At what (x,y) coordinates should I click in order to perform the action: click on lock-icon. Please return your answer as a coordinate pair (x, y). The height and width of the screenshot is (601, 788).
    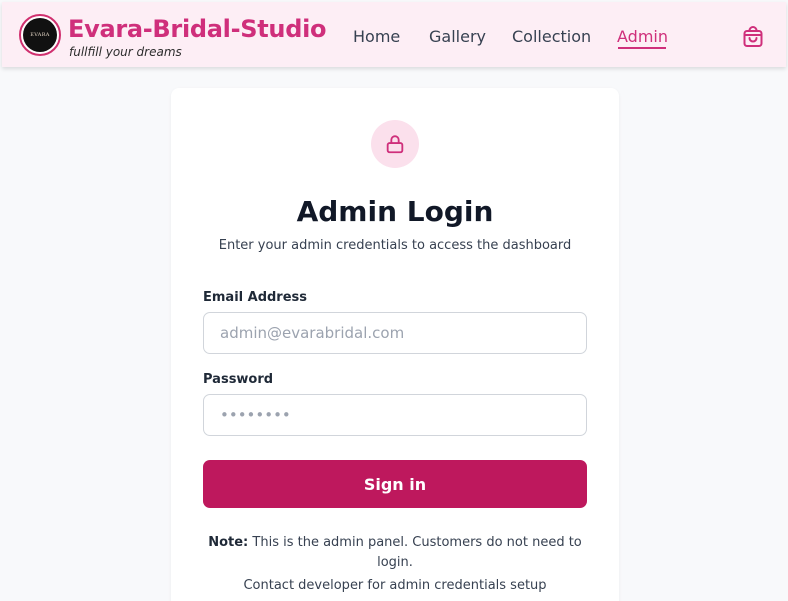
    Looking at the image, I should click on (395, 144).